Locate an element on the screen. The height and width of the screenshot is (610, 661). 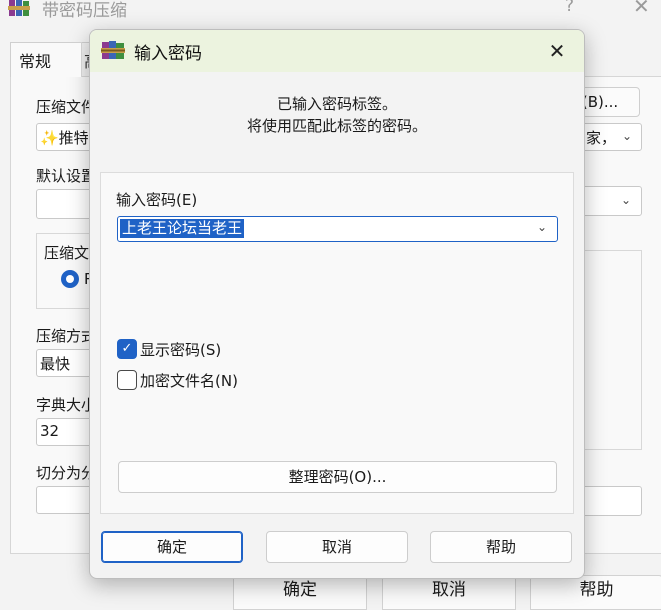
password-label: 输入密码(E) is located at coordinates (157, 200).